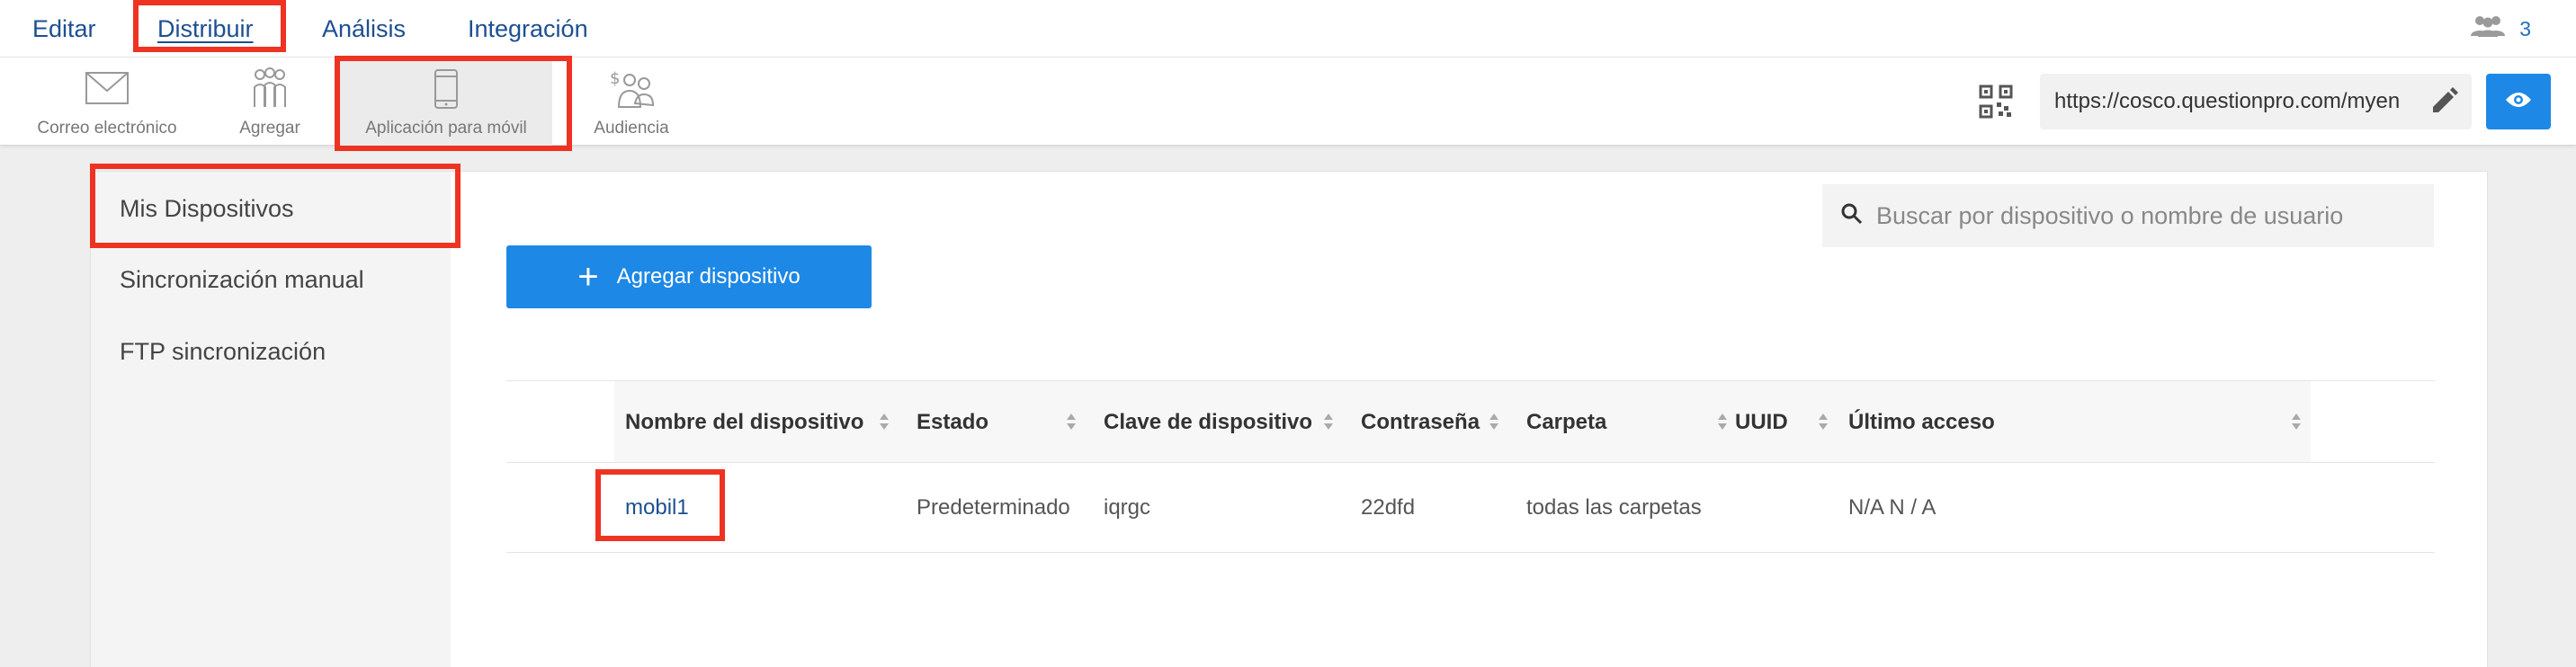 The height and width of the screenshot is (667, 2576). I want to click on column-last-access: Último acceso, so click(1921, 422).